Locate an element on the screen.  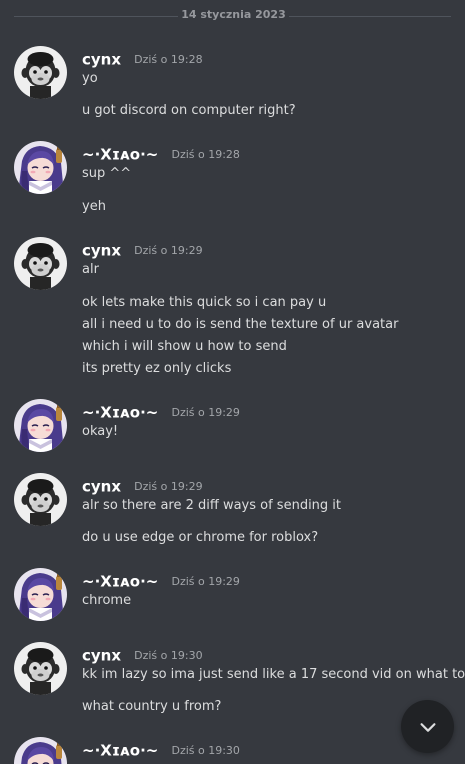
message-header: ~·Xɪᴀᴏ·~ Dziś o 19:28 is located at coordinates (161, 154).